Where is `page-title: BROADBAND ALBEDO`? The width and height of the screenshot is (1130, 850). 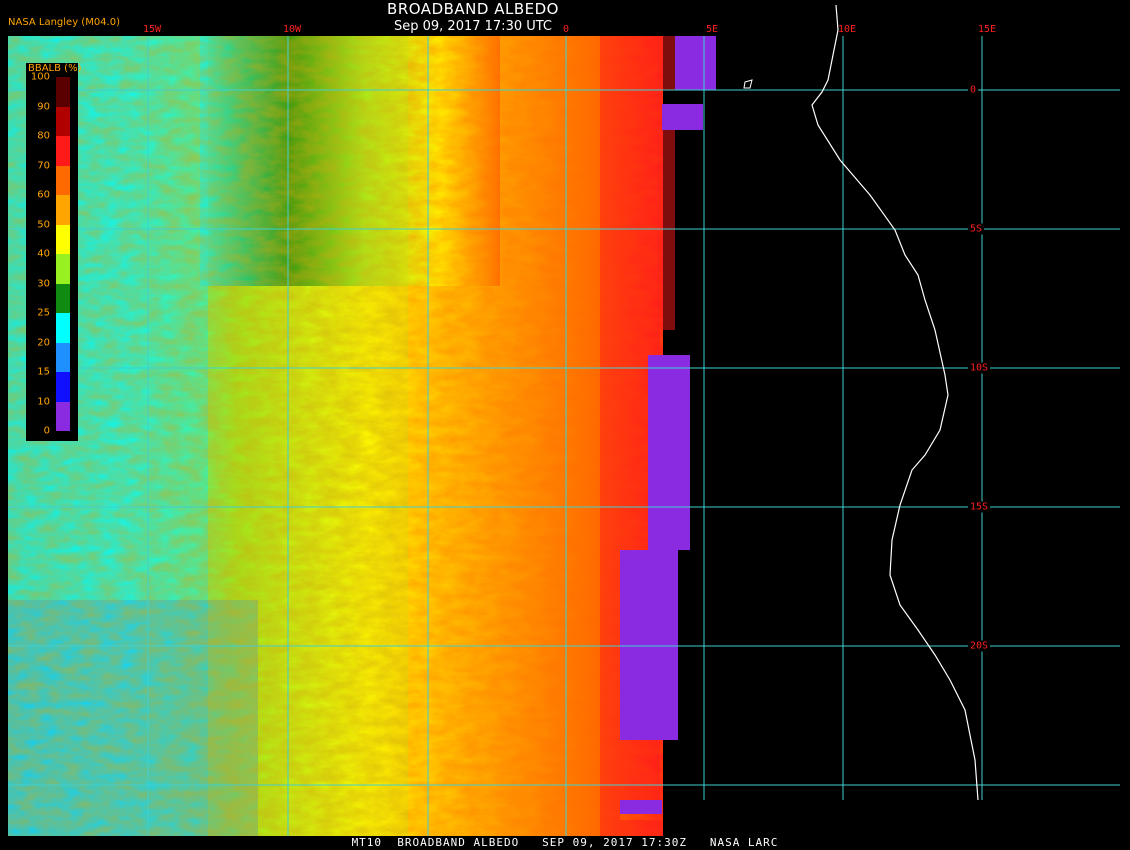
page-title: BROADBAND ALBEDO is located at coordinates (473, 9).